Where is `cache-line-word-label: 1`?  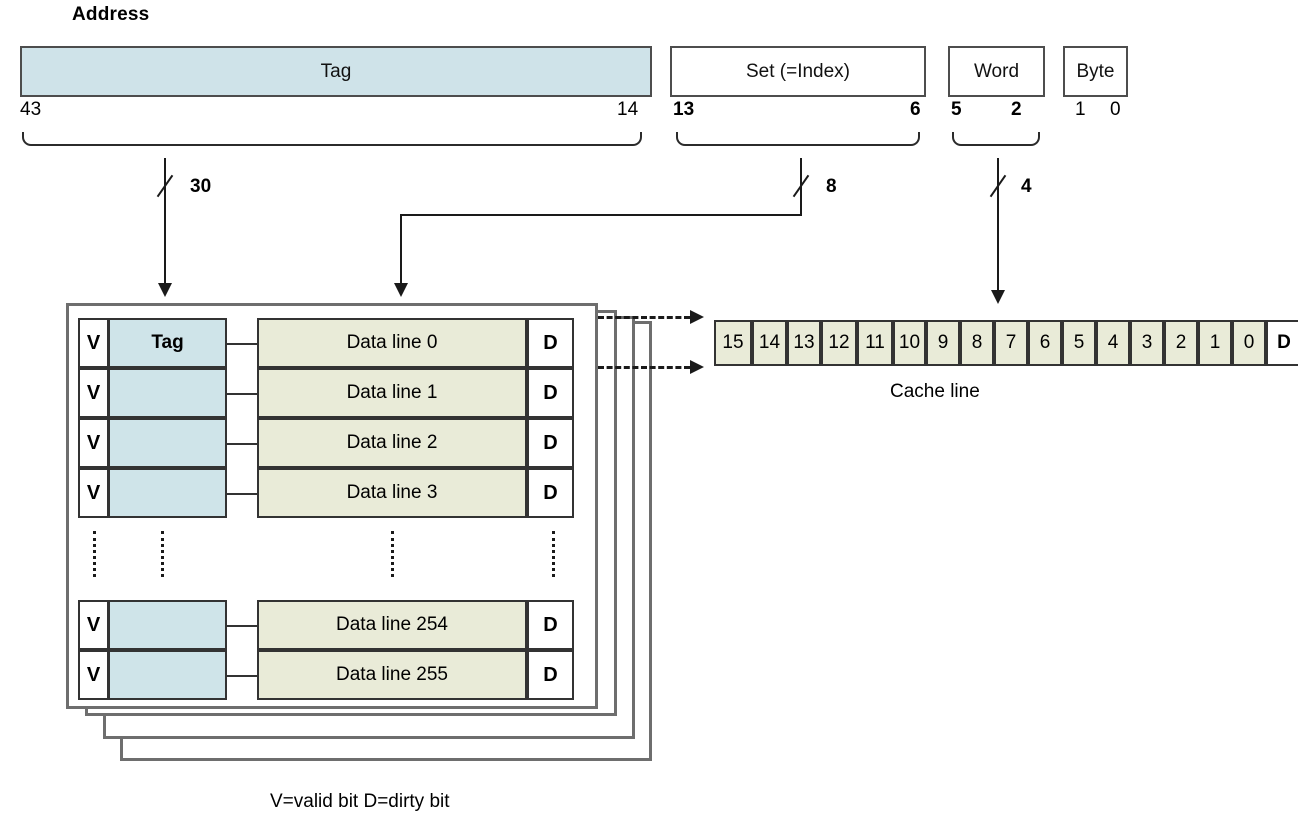
cache-line-word-label: 1 is located at coordinates (1215, 342).